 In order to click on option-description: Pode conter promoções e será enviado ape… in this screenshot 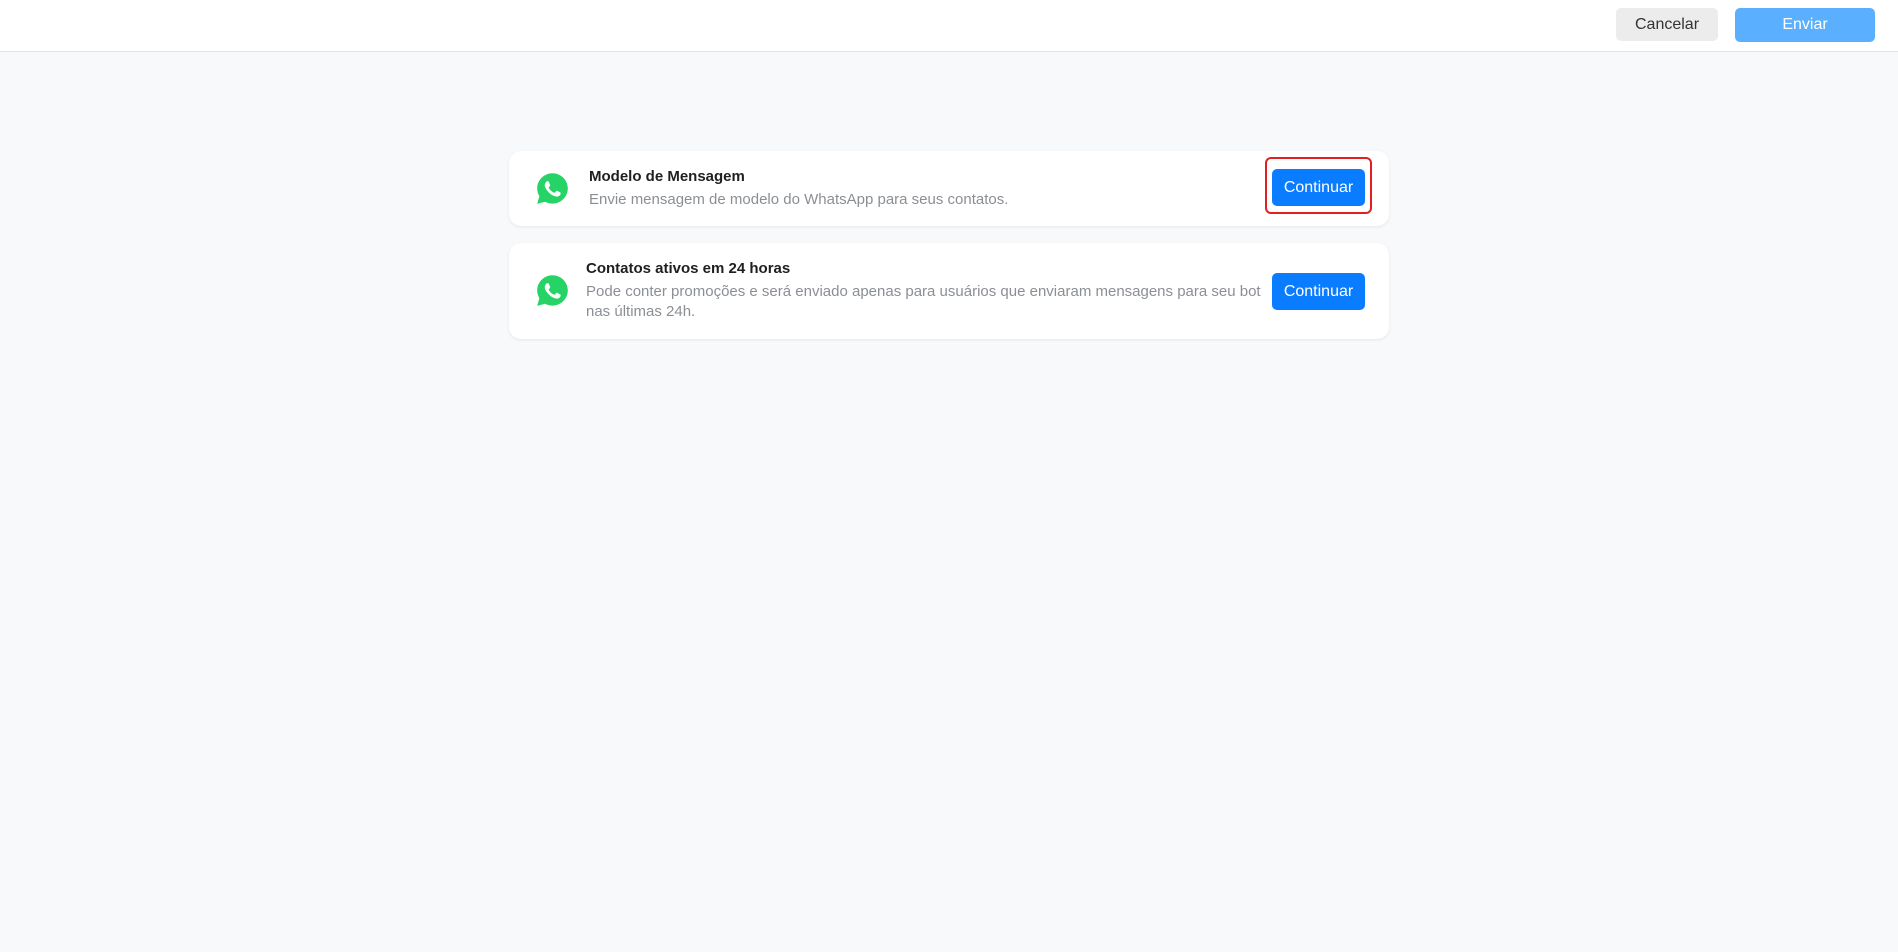, I will do `click(923, 301)`.